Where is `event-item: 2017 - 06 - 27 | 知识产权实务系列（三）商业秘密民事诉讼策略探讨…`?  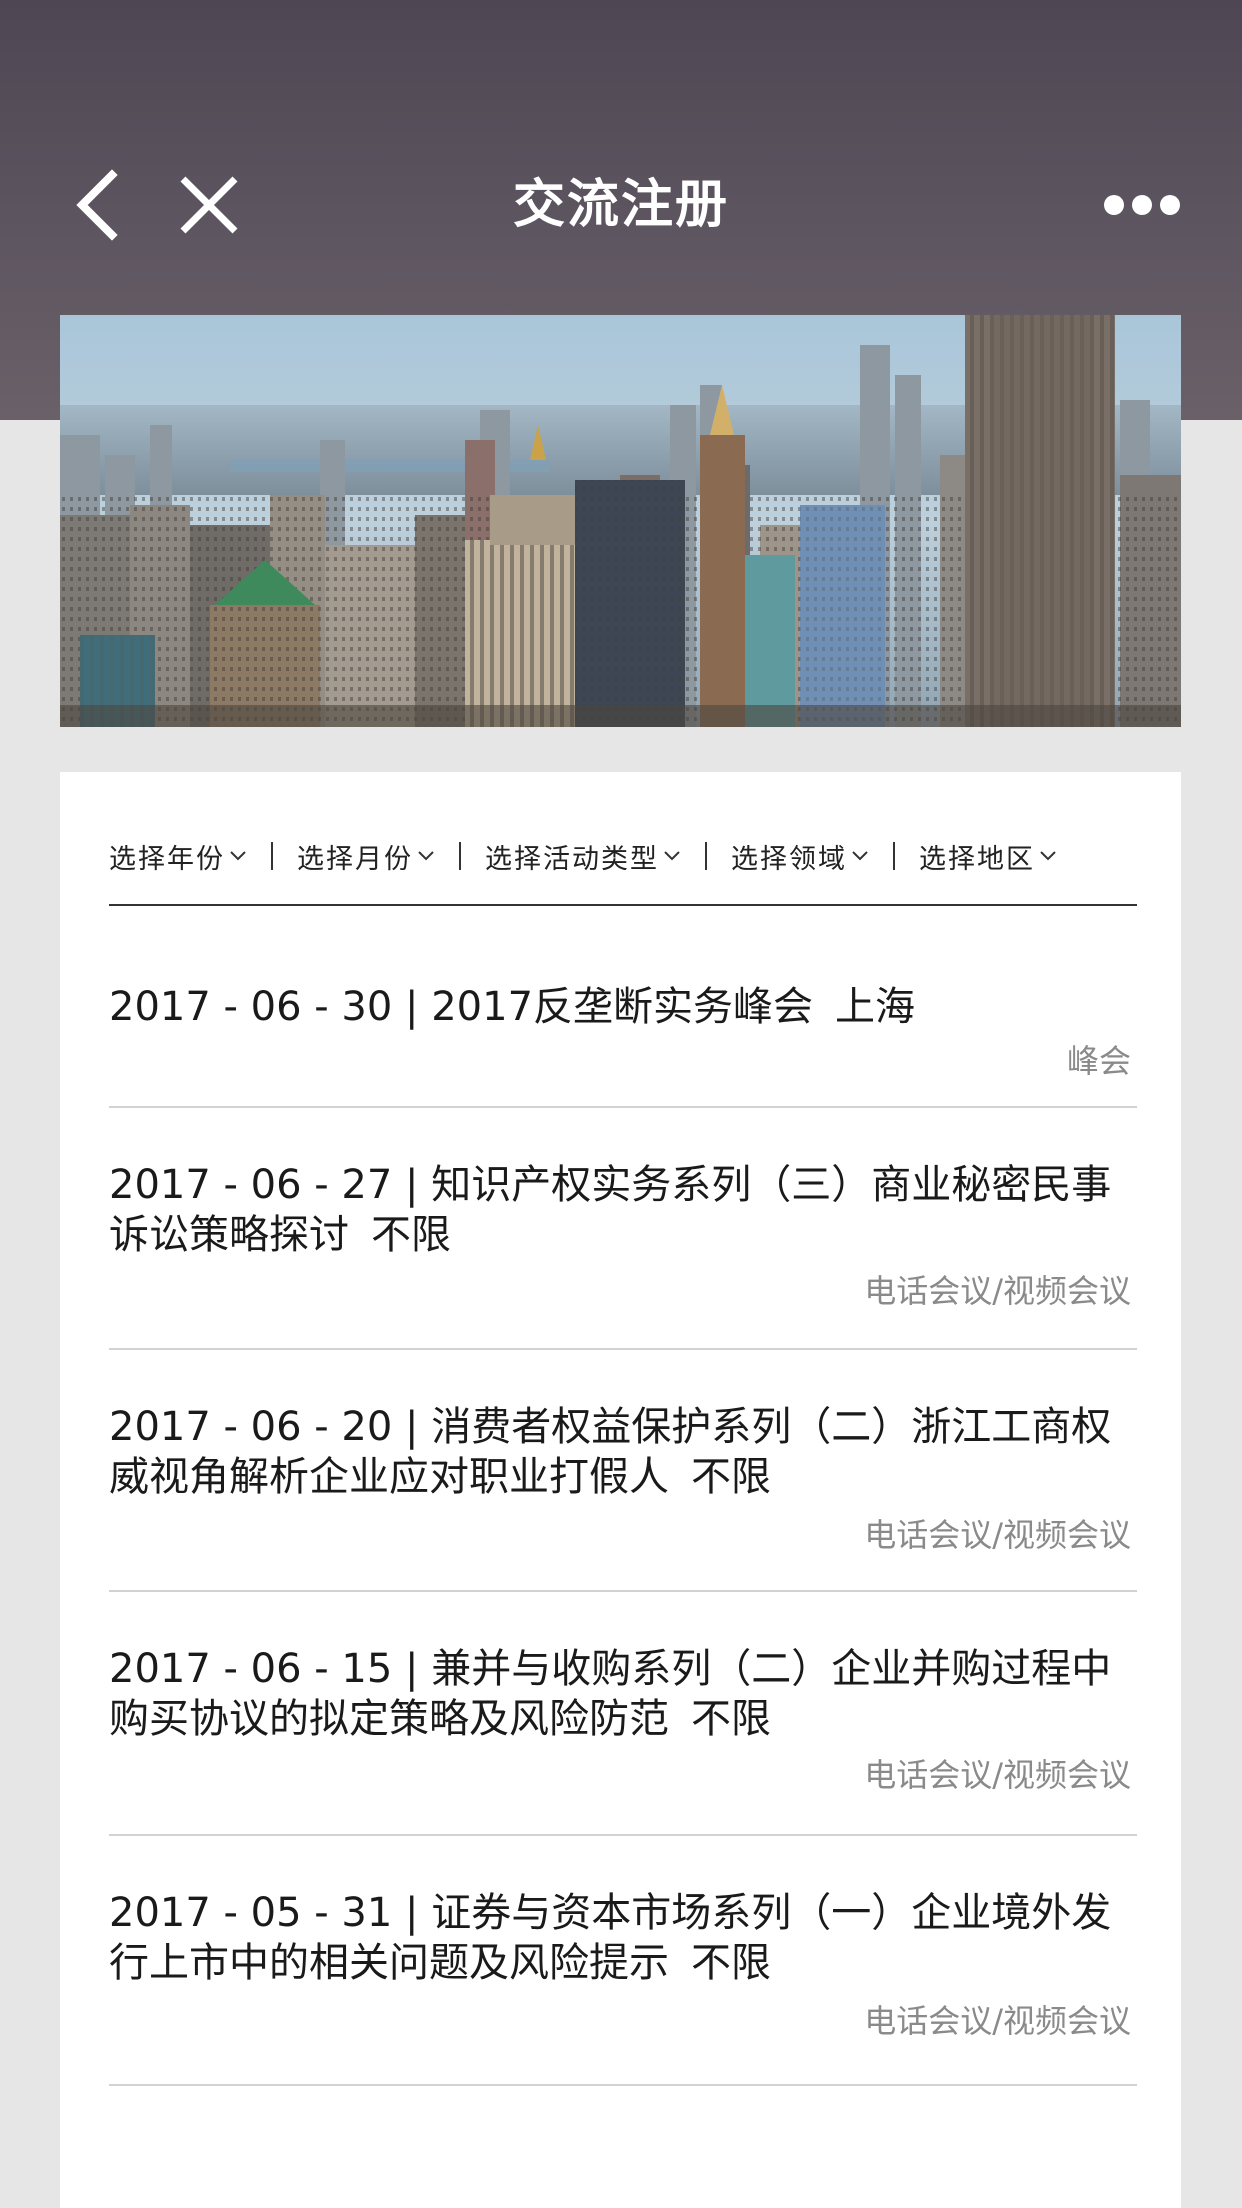 event-item: 2017 - 06 - 27 | 知识产权实务系列（三）商业秘密民事诉讼策略探讨… is located at coordinates (623, 1229).